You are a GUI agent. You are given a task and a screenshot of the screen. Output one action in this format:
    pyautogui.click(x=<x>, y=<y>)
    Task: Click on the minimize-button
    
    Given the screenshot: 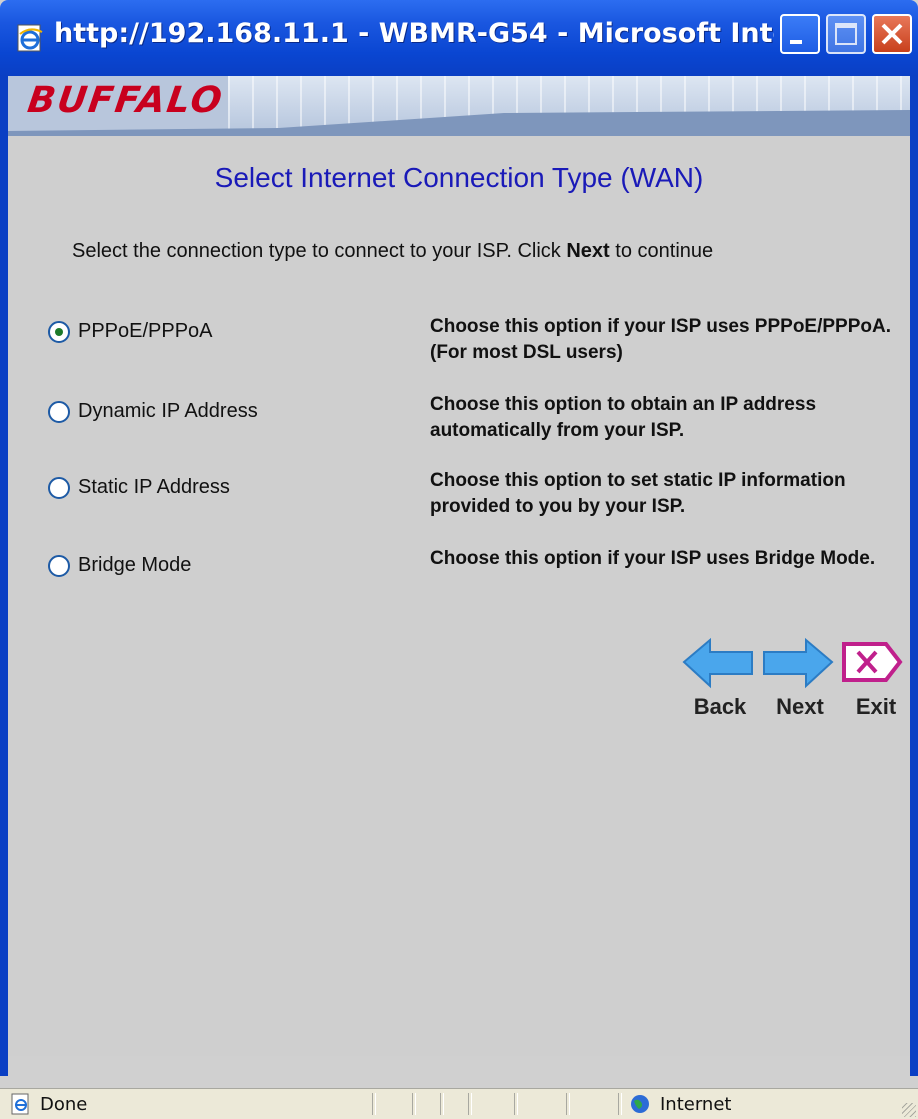 What is the action you would take?
    pyautogui.click(x=800, y=34)
    